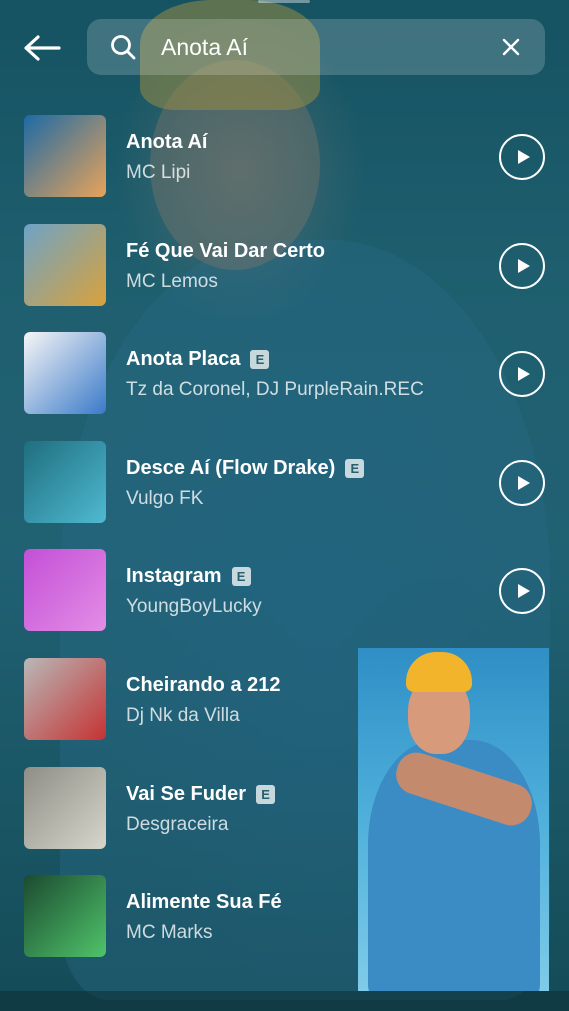 The image size is (569, 1011). What do you see at coordinates (183, 715) in the screenshot?
I see `artist-name: Dj Nk da Villa` at bounding box center [183, 715].